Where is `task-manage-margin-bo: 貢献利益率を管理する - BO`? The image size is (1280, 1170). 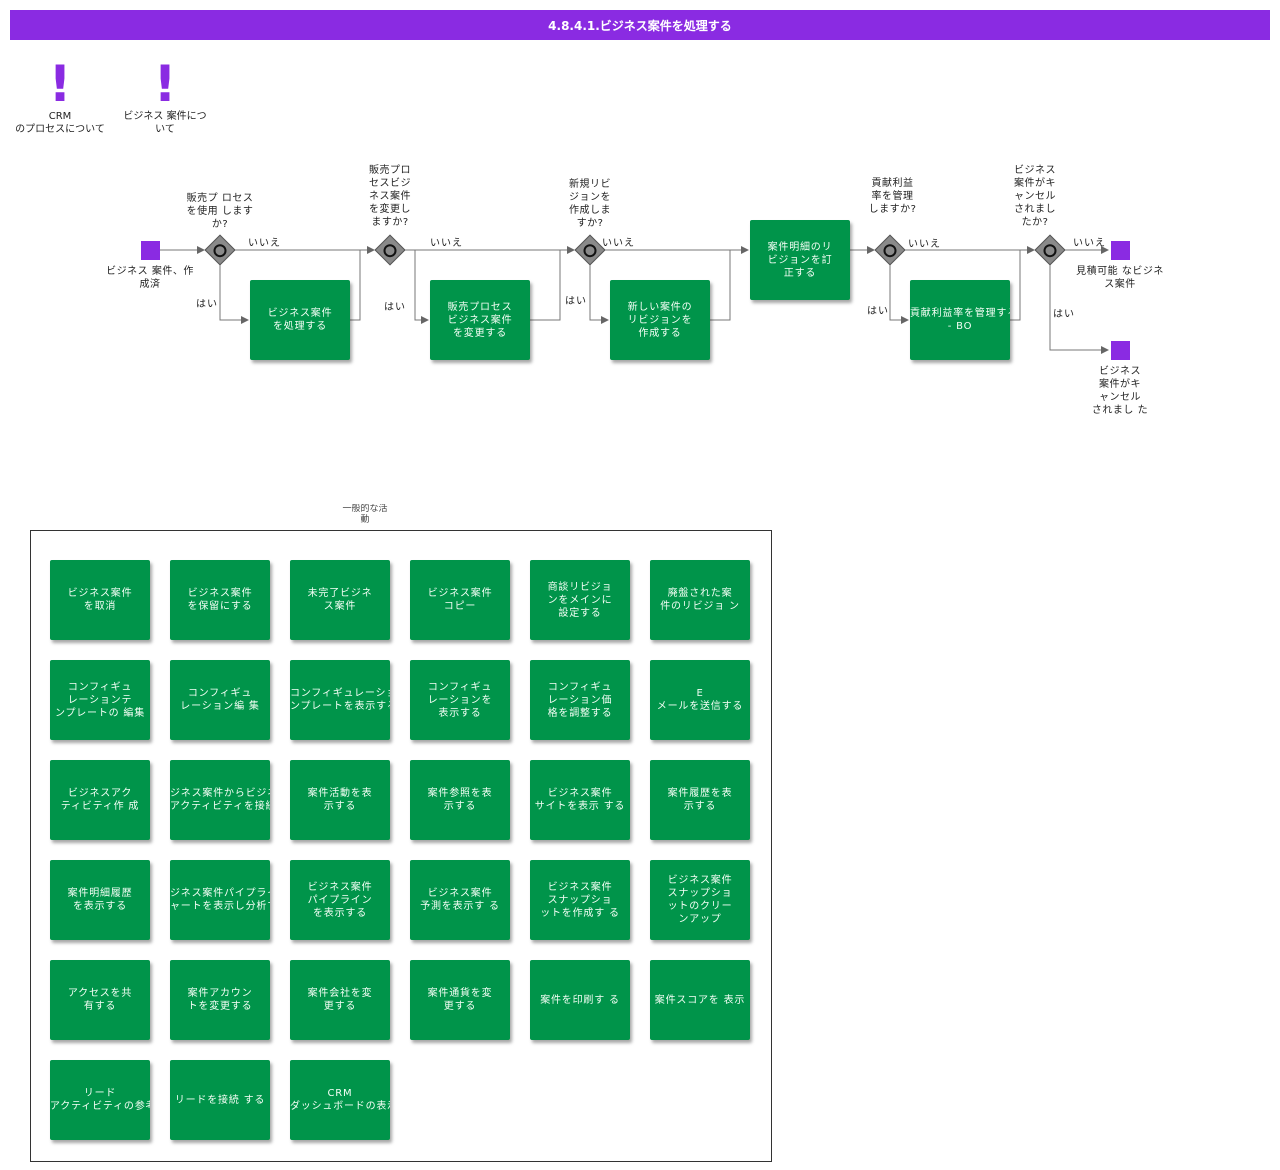
task-manage-margin-bo: 貢献利益率を管理する - BO is located at coordinates (960, 320).